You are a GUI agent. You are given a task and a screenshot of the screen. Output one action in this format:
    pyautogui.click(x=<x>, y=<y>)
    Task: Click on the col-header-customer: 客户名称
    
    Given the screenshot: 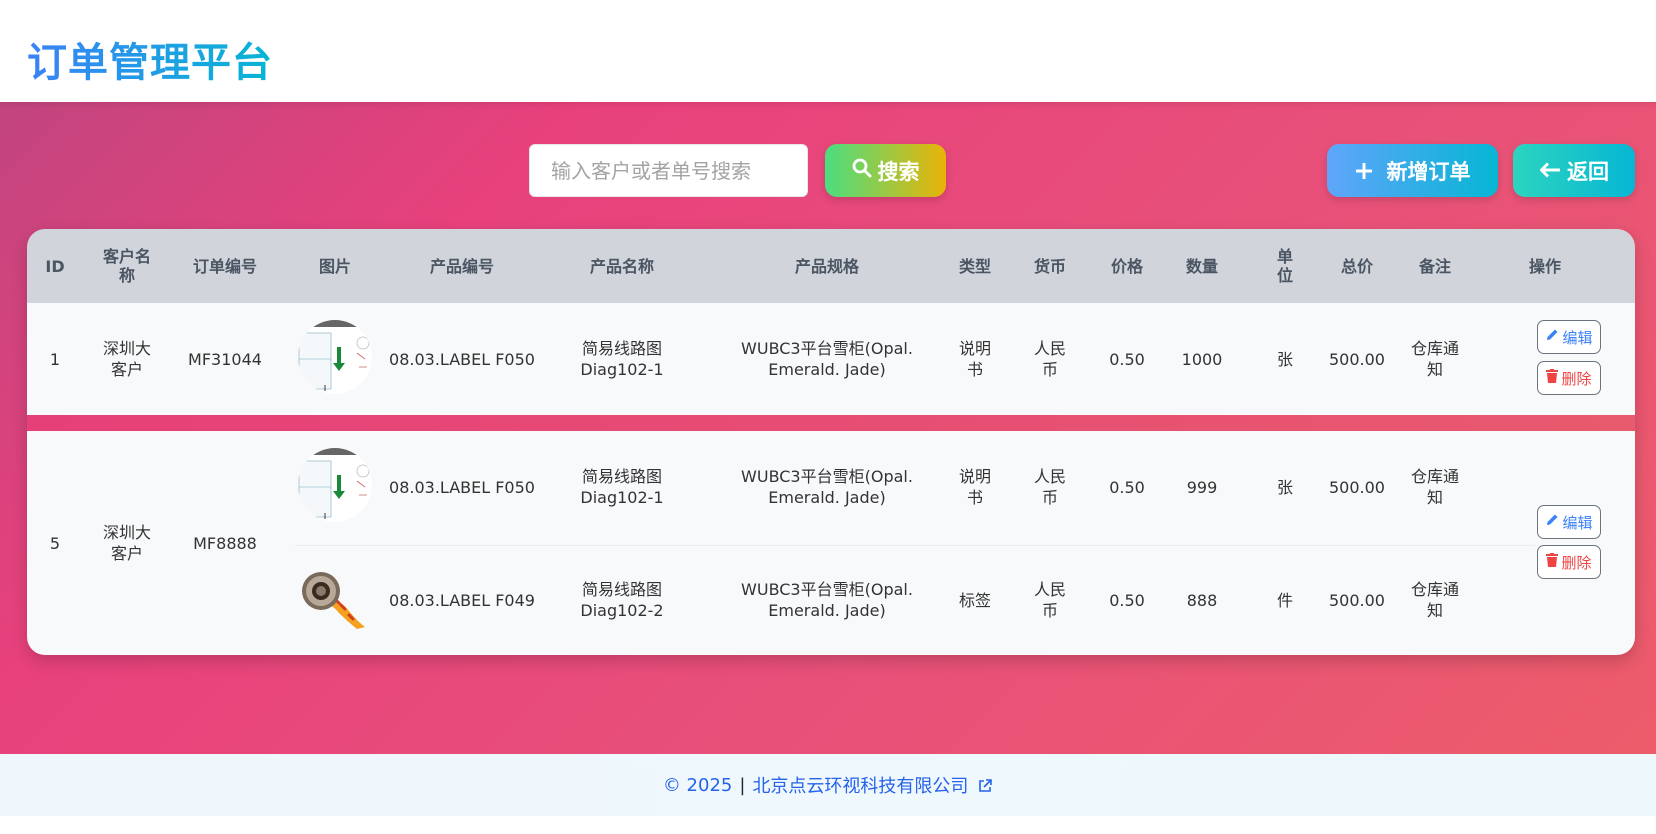 What is the action you would take?
    pyautogui.click(x=126, y=266)
    